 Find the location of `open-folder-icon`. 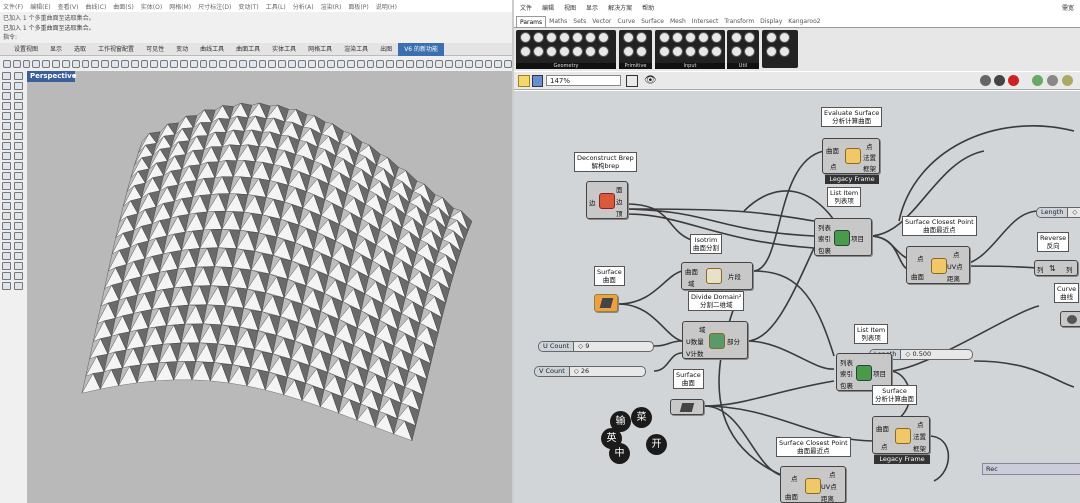

open-folder-icon is located at coordinates (524, 81).